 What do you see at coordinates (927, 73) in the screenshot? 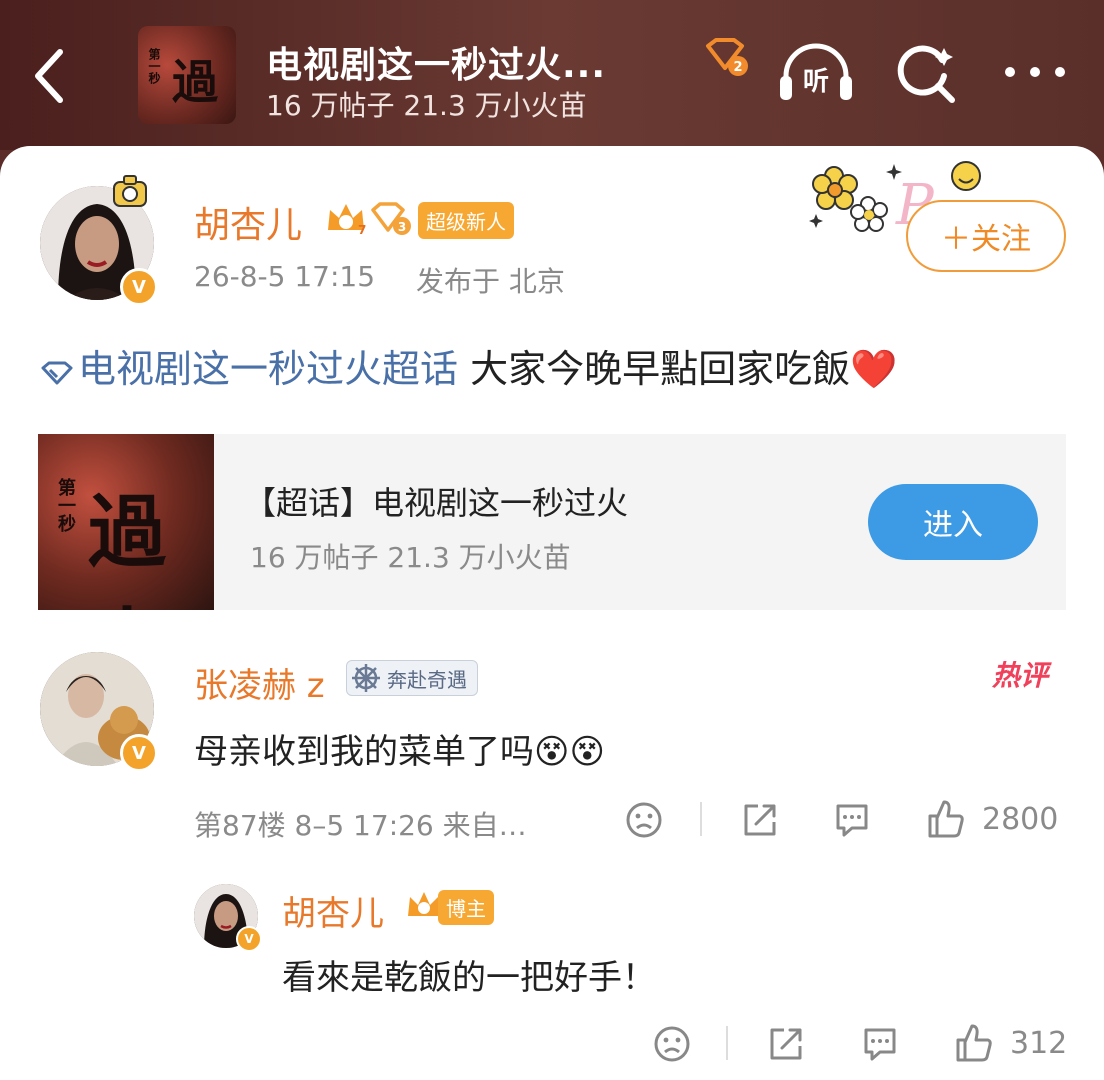
I see `search-icon` at bounding box center [927, 73].